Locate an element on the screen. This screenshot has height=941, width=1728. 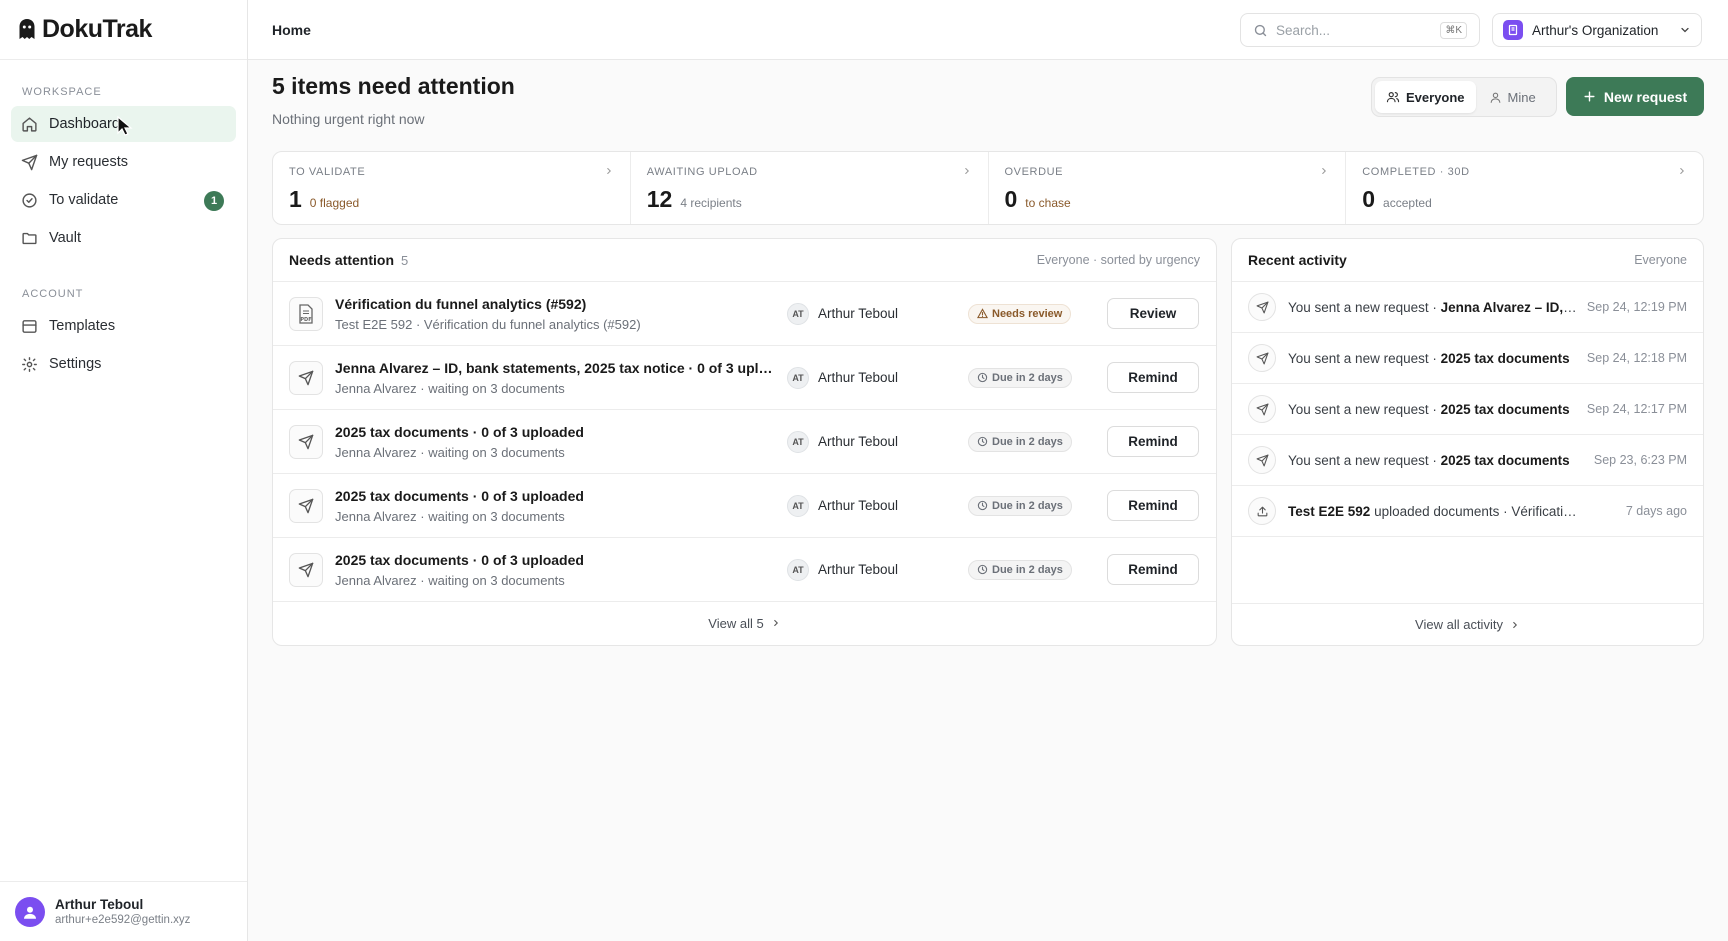
account-section-label: ACCOUNT is located at coordinates (53, 294).